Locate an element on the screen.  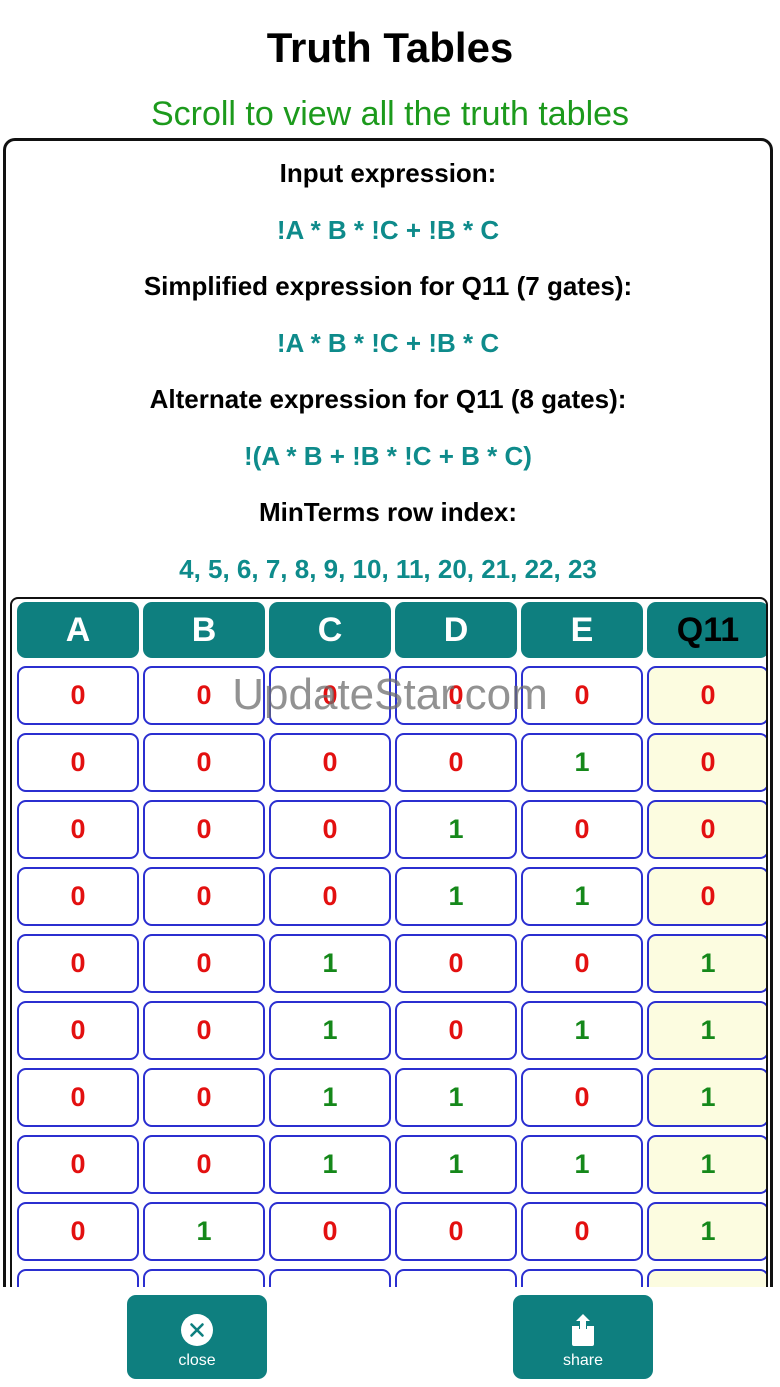
table-row: 000100 is located at coordinates (391, 829).